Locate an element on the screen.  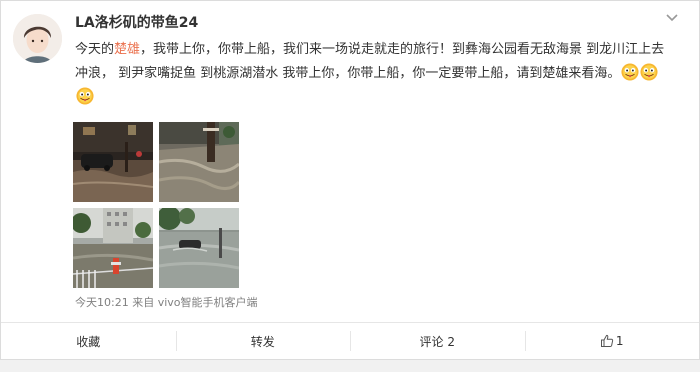
photo-flooded-street-buildings is located at coordinates (113, 248).